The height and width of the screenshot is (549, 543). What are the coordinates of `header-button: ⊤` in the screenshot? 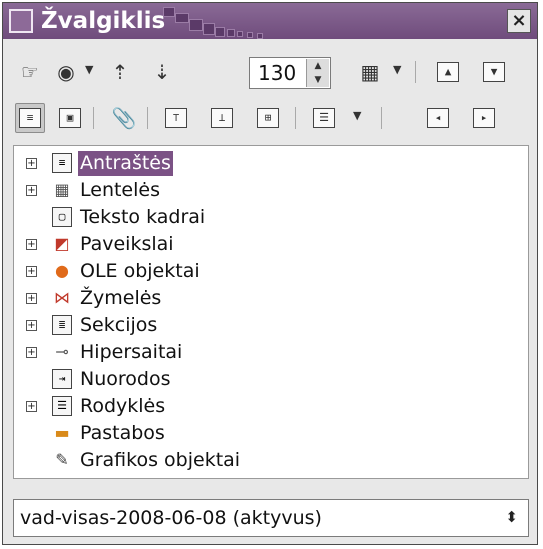 It's located at (176, 118).